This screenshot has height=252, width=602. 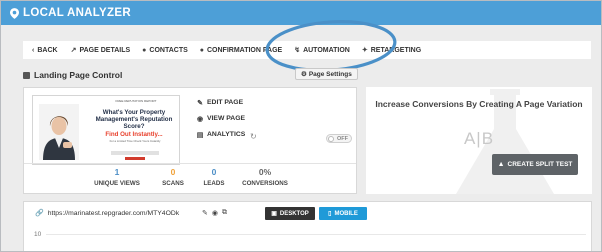 I want to click on section-header: Landing Page Control, so click(x=72, y=75).